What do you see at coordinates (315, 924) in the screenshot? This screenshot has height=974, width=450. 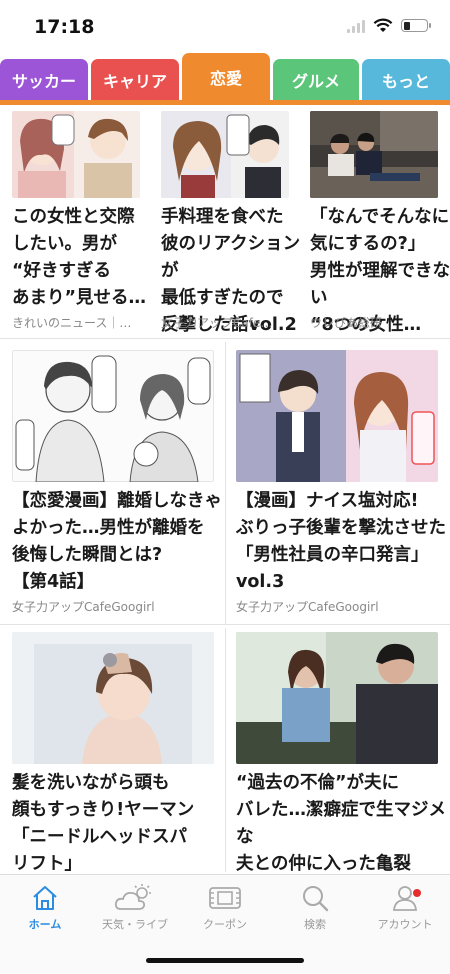 I see `nav-search-label: 検索` at bounding box center [315, 924].